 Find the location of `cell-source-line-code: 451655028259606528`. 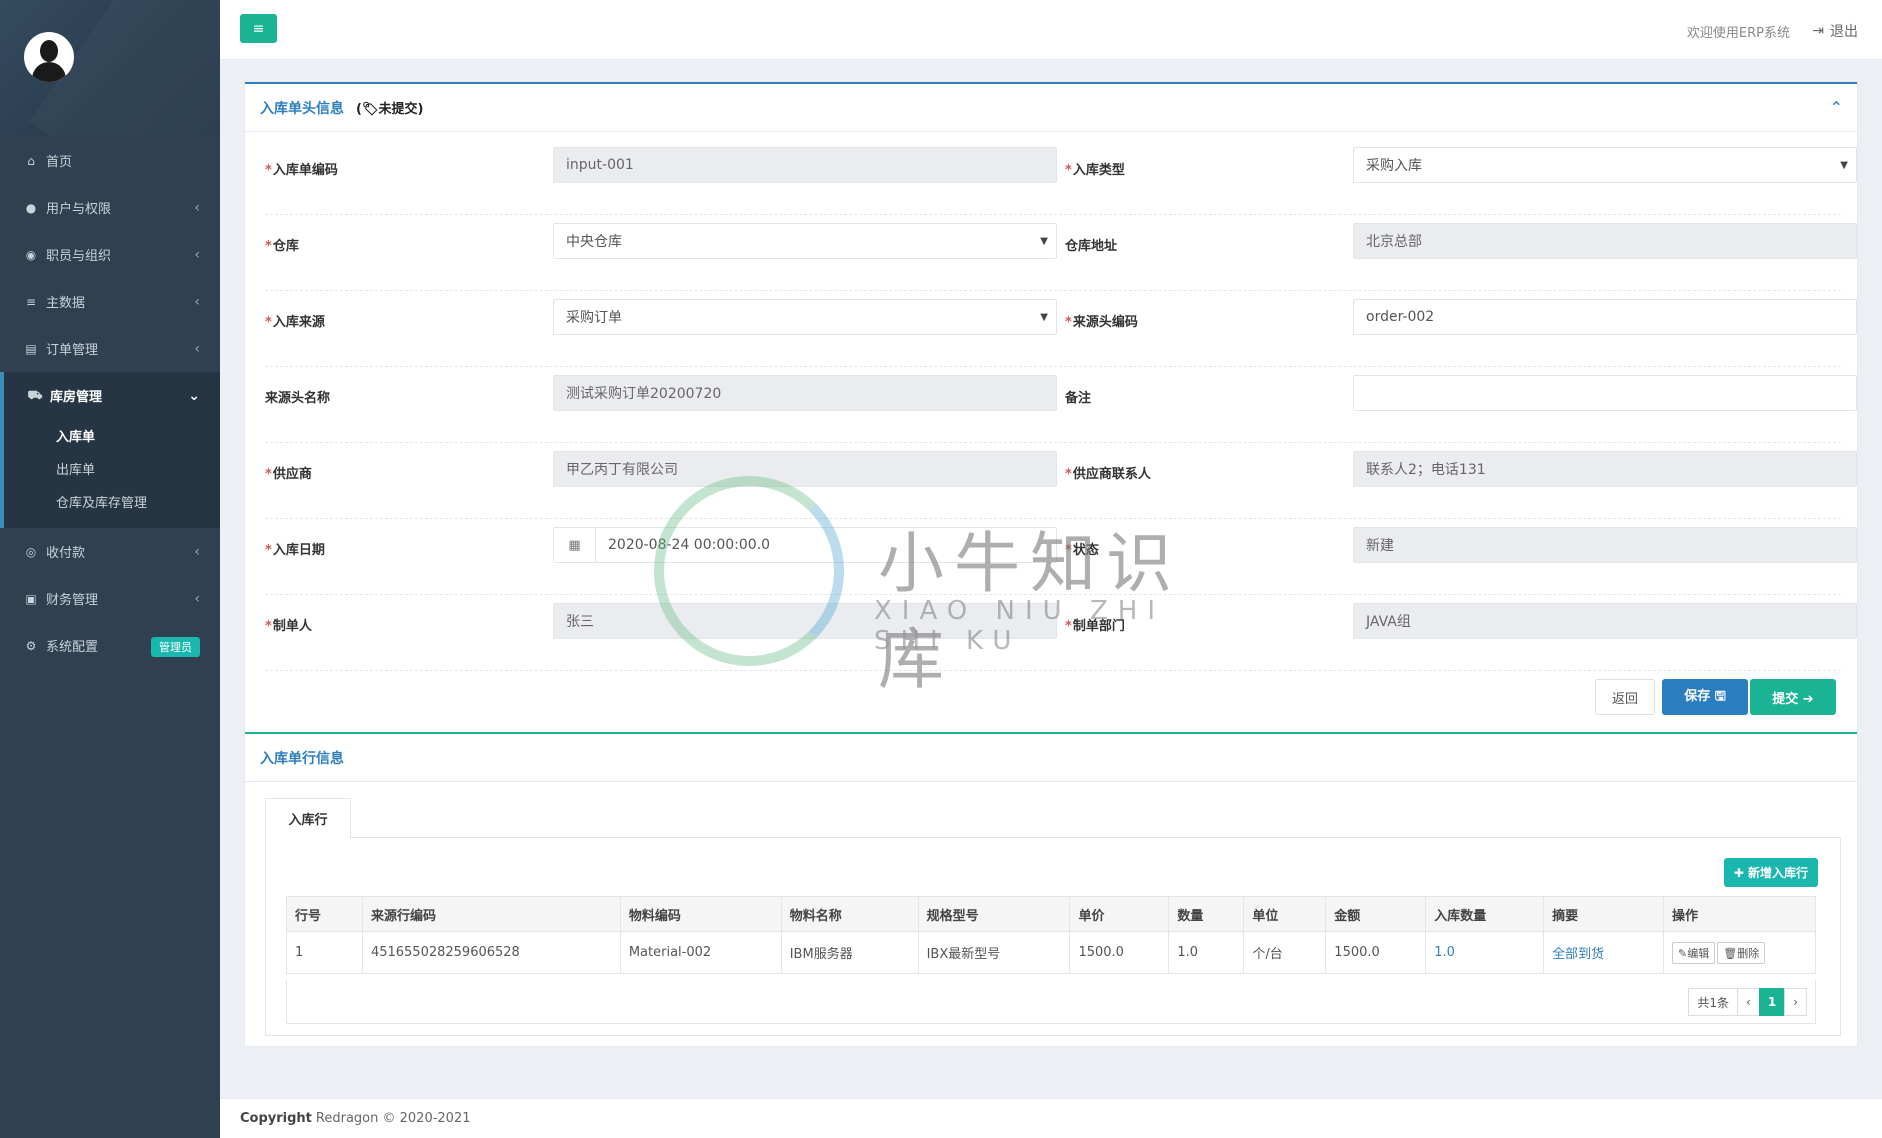

cell-source-line-code: 451655028259606528 is located at coordinates (491, 952).